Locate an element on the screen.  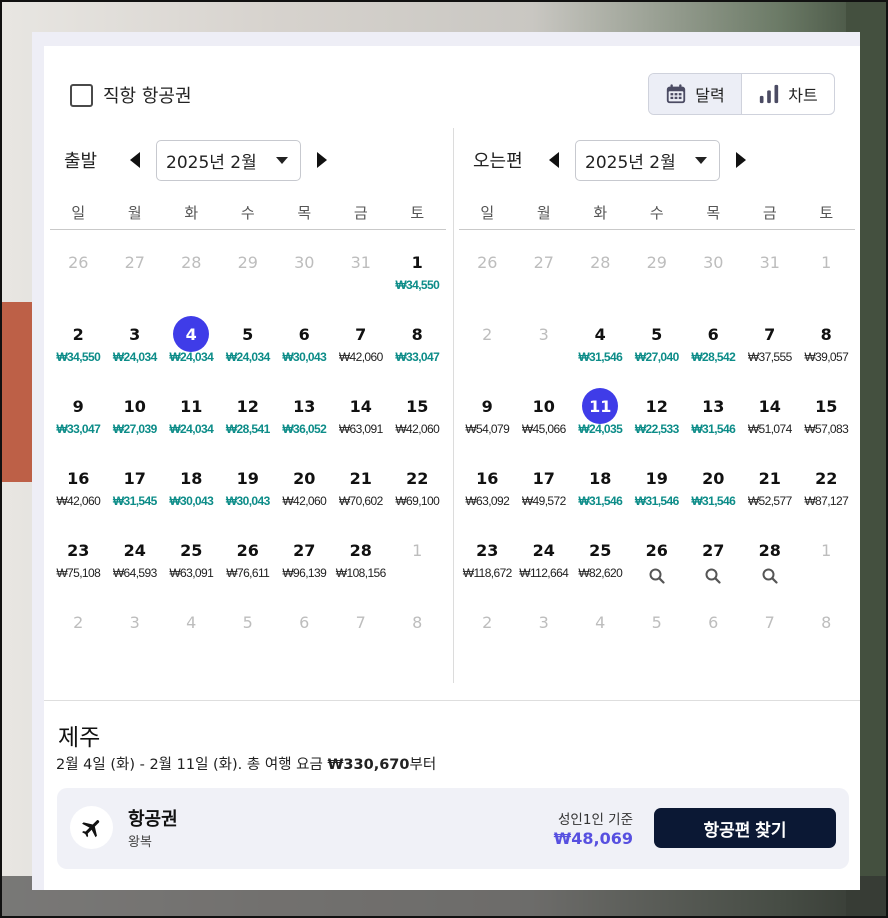
calendar-view-button: 달력 is located at coordinates (695, 94).